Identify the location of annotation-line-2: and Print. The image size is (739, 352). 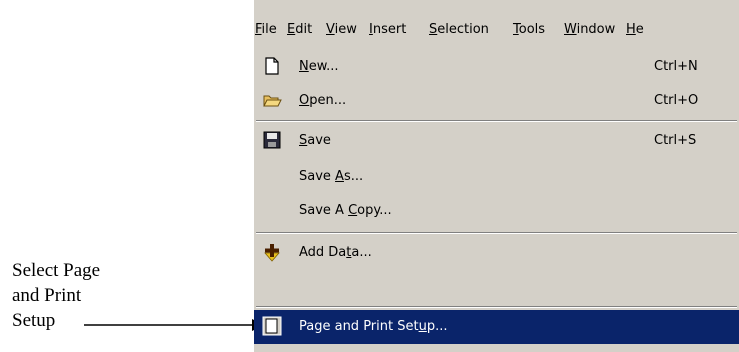
(47, 295).